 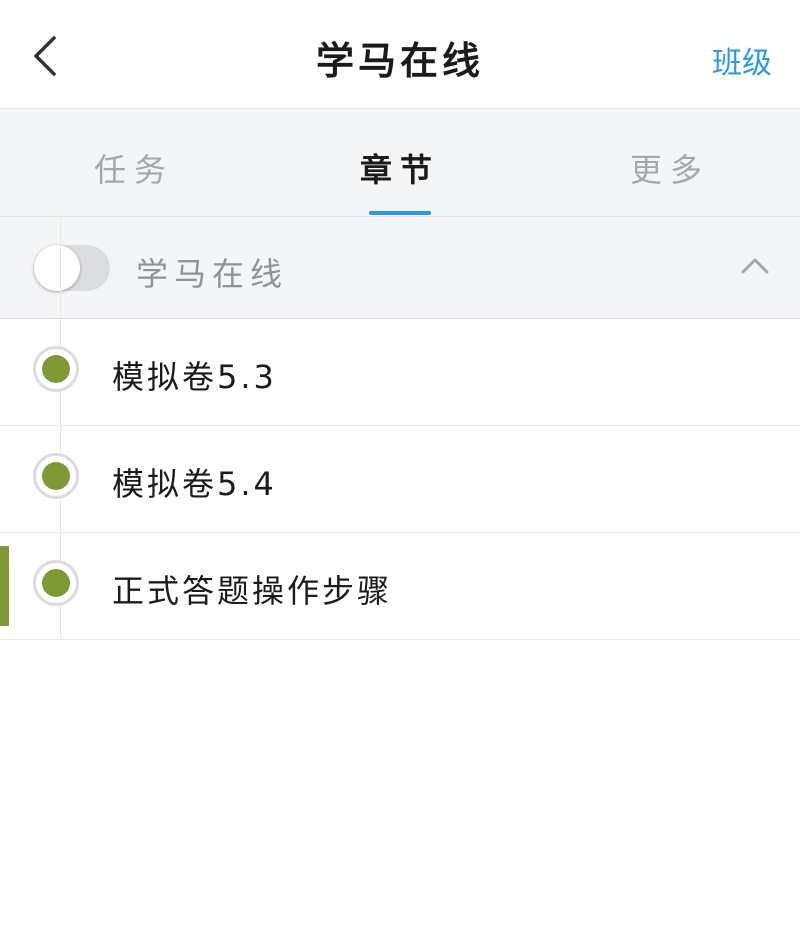 What do you see at coordinates (194, 377) in the screenshot?
I see `chapter-label: 模拟卷5.3` at bounding box center [194, 377].